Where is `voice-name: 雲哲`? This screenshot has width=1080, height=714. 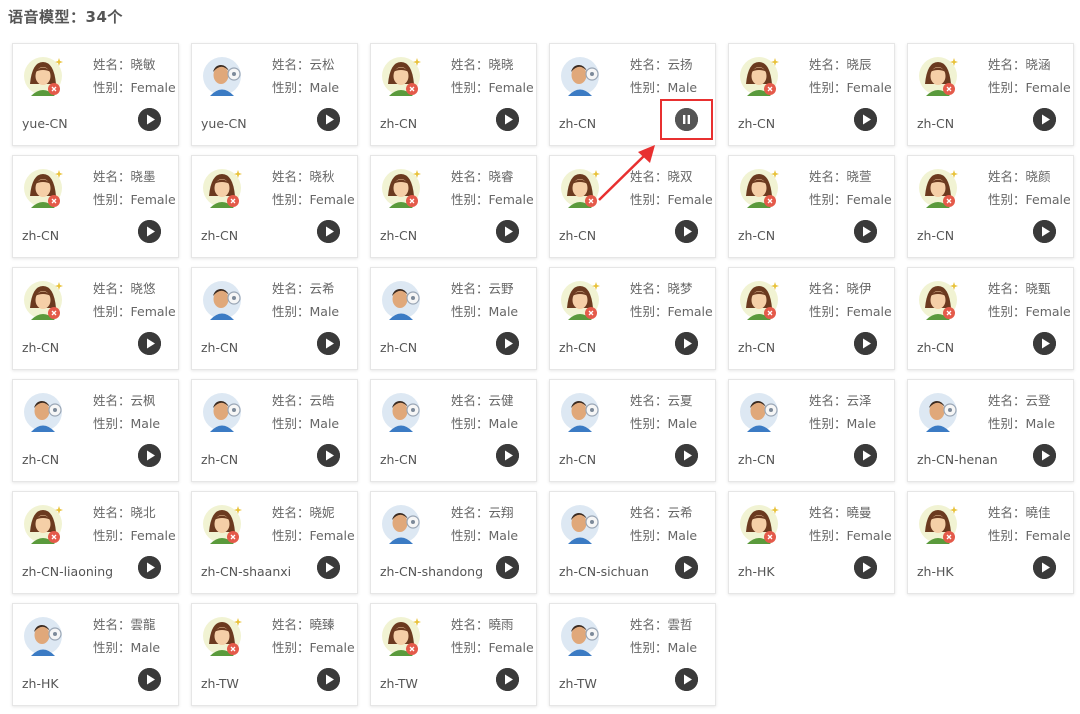
voice-name: 雲哲 is located at coordinates (680, 624).